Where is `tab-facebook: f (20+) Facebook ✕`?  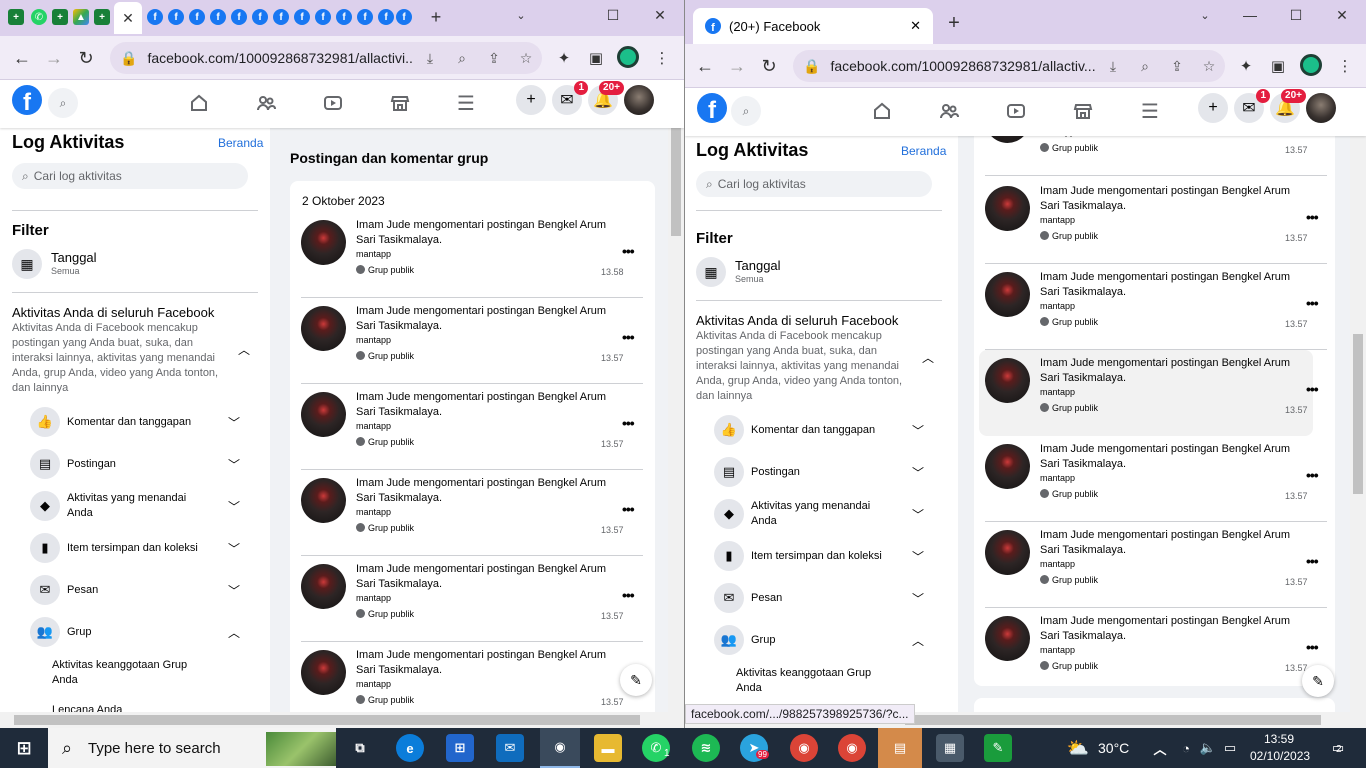 tab-facebook: f (20+) Facebook ✕ is located at coordinates (813, 26).